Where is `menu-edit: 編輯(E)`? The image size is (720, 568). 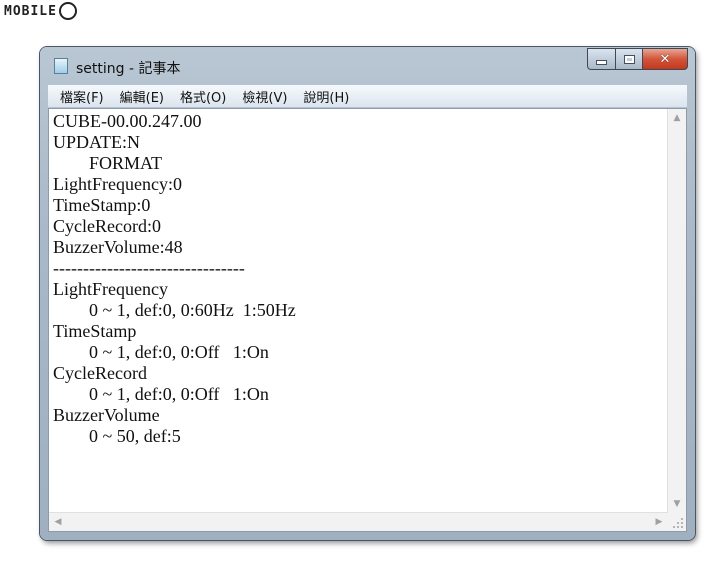 menu-edit: 編輯(E) is located at coordinates (142, 96).